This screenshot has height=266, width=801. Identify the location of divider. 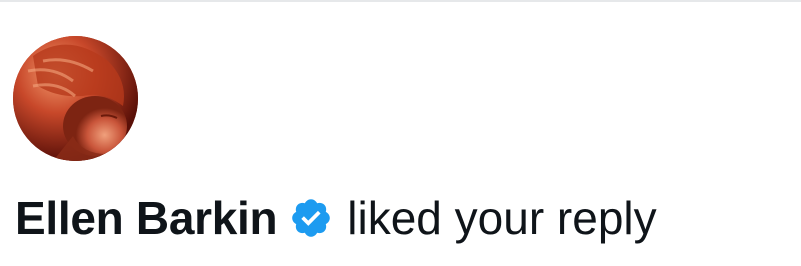
(400, 1).